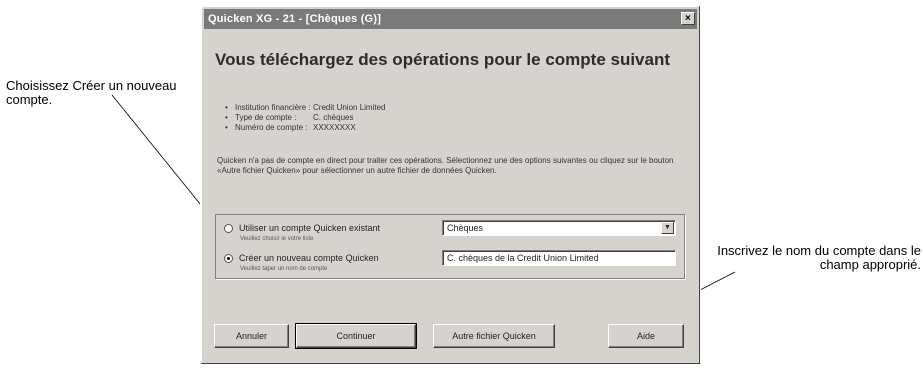 The height and width of the screenshot is (368, 923). I want to click on new-account-name-input: C. chèques de la Credit Union Limited, so click(559, 258).